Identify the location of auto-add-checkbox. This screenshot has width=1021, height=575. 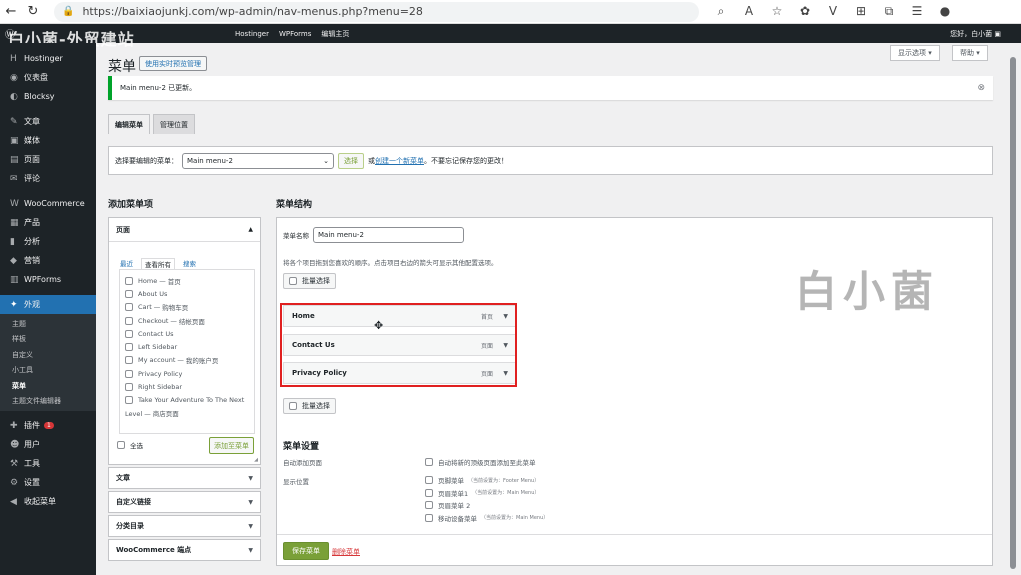
(429, 462).